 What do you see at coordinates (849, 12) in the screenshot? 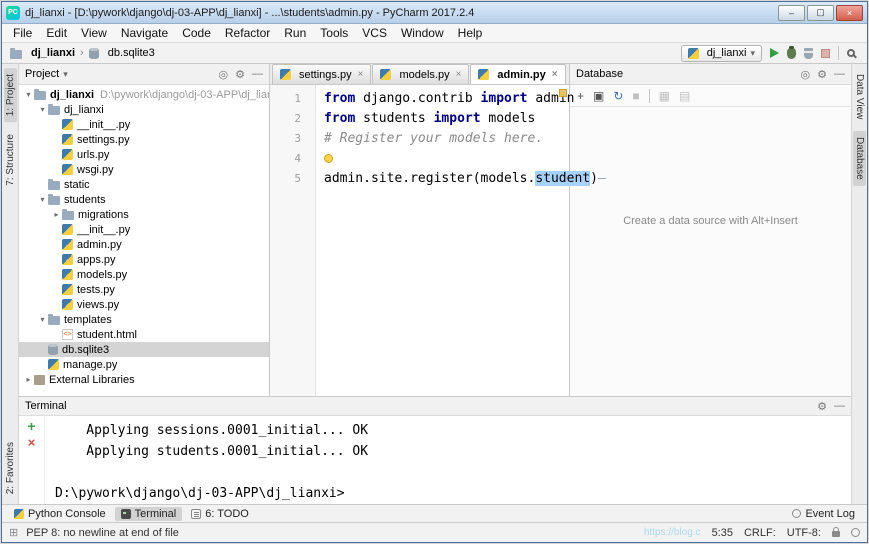
I see `close-button: ×` at bounding box center [849, 12].